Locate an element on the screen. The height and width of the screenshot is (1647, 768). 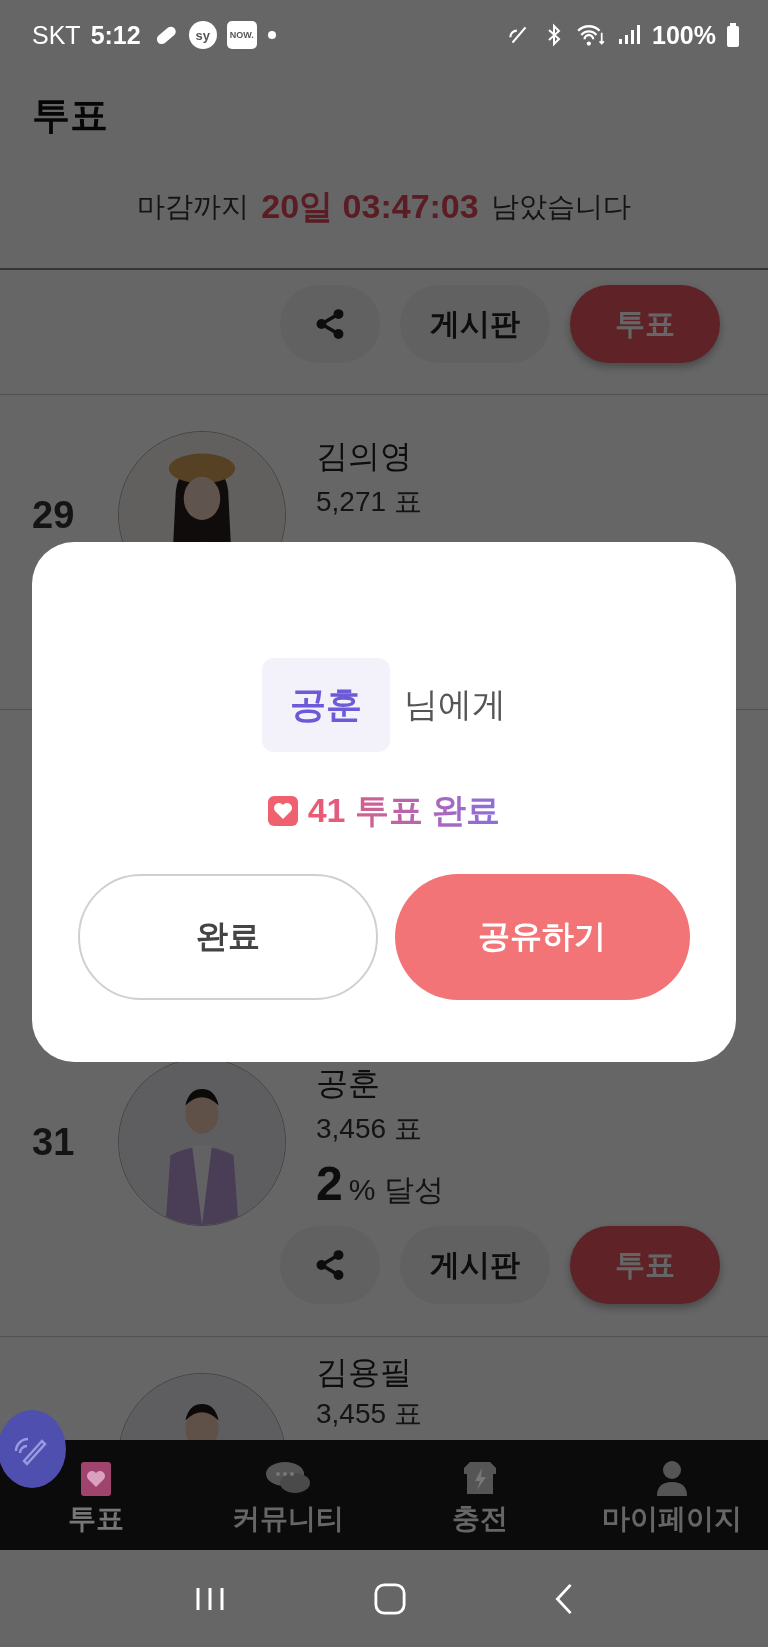
candidate-name: 김의영 is located at coordinates (364, 456).